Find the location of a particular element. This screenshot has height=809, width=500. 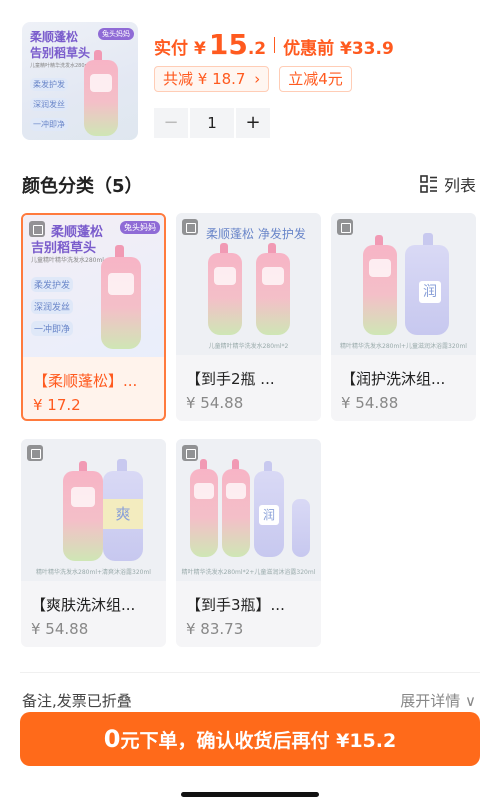

list-view-toggle: 列表 is located at coordinates (448, 184).